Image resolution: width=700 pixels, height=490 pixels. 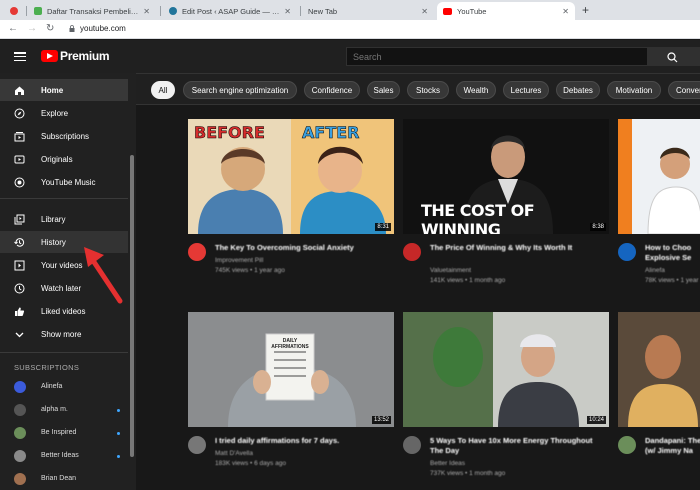 I want to click on youtube-logo-icon, so click(x=49, y=56).